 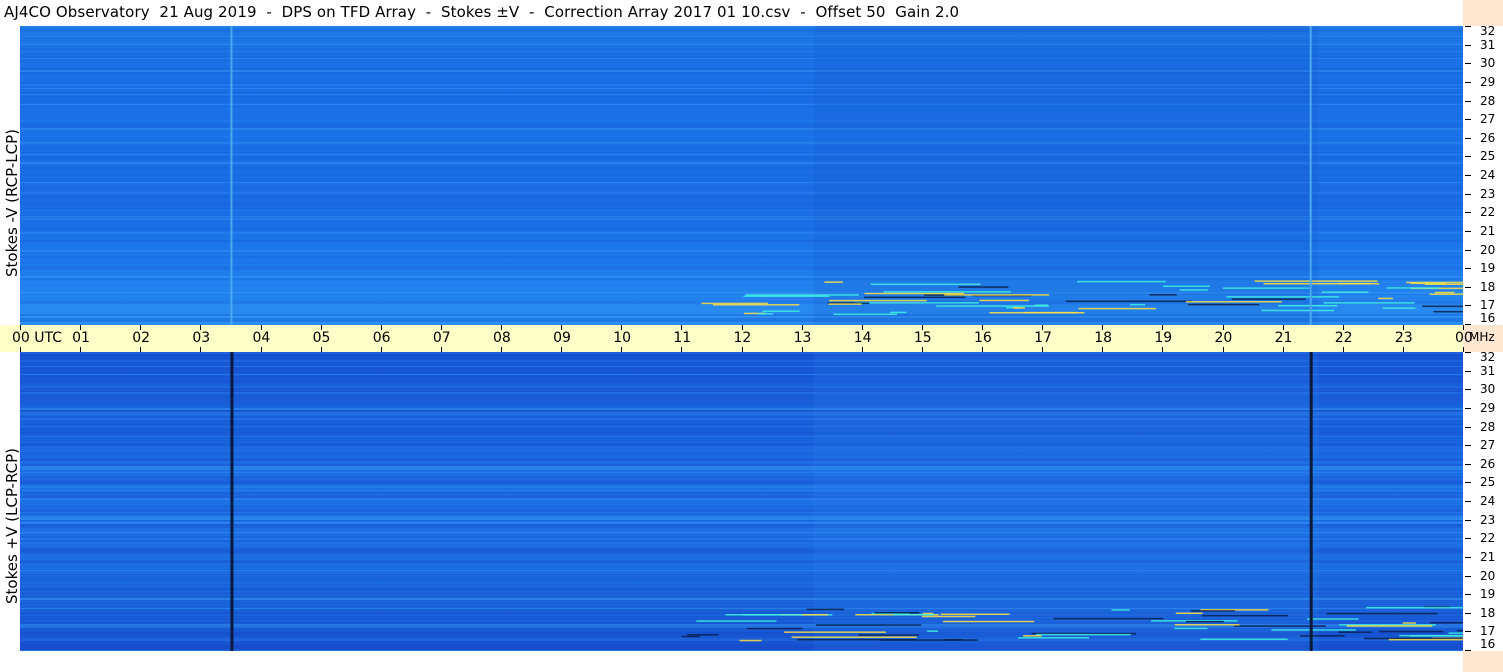 What do you see at coordinates (441, 338) in the screenshot?
I see `time-tick-label: 07` at bounding box center [441, 338].